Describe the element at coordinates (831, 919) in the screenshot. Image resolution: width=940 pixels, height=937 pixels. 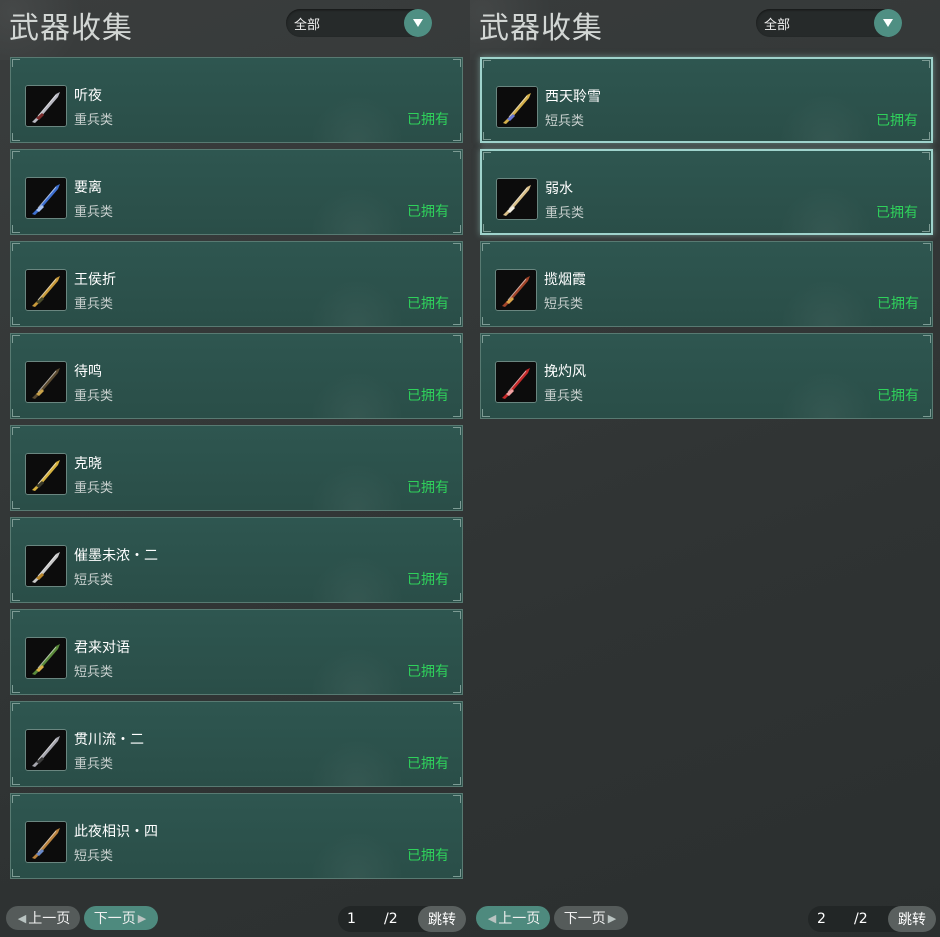
I see `page-number-input: 2` at that location.